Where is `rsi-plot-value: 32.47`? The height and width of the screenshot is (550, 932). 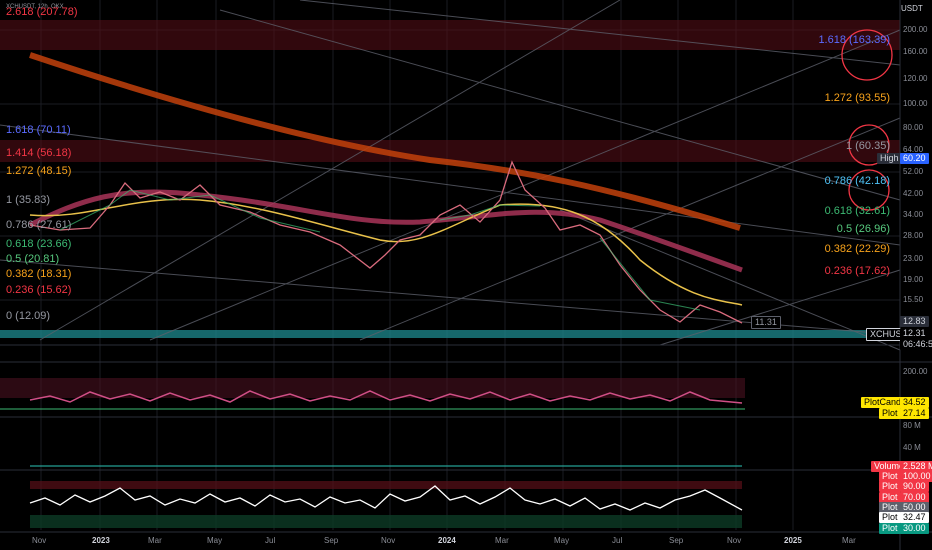
rsi-plot-value: 32.47 is located at coordinates (914, 517).